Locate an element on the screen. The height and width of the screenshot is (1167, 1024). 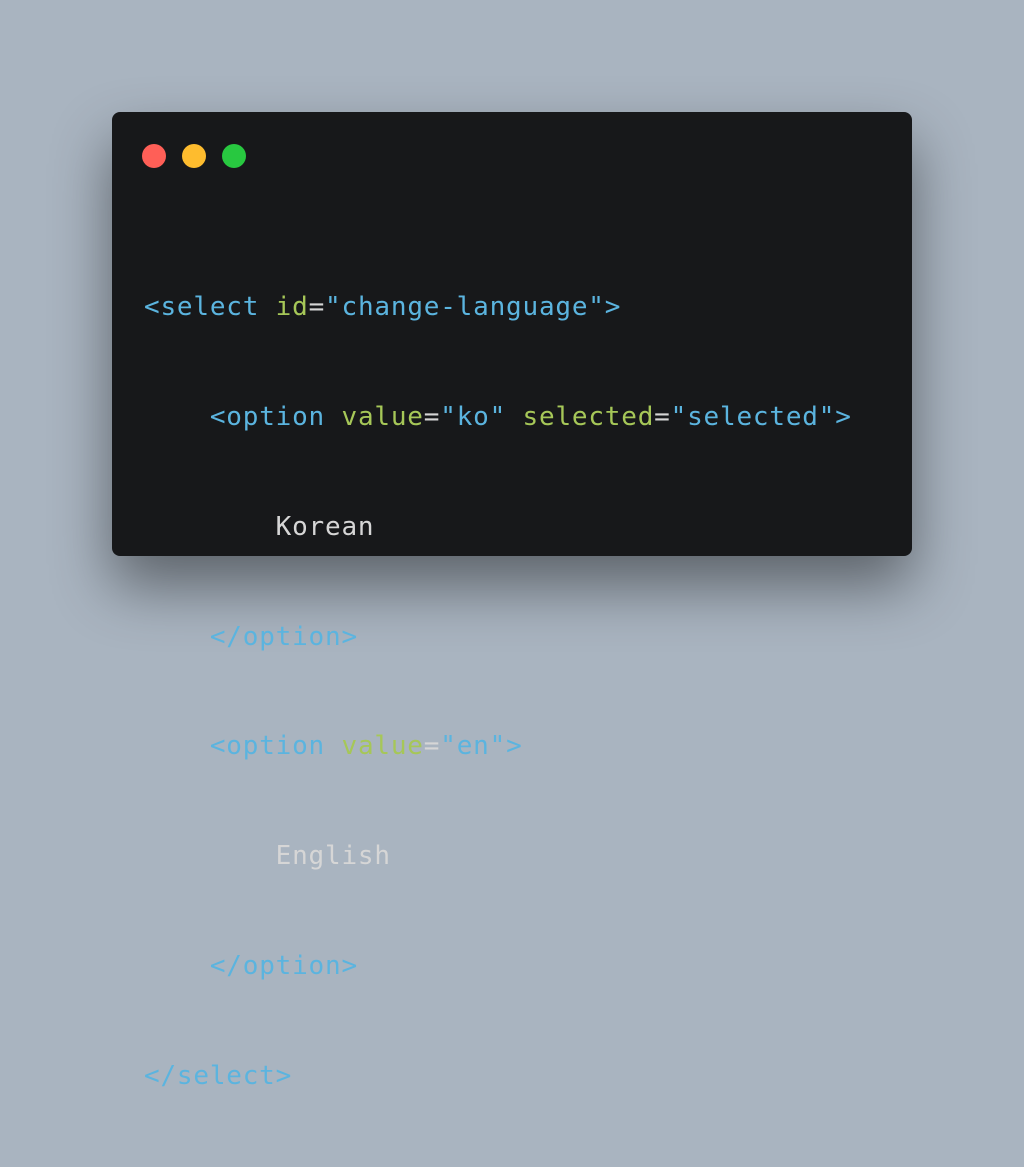
code-line: <select id="change-language"> is located at coordinates (498, 307).